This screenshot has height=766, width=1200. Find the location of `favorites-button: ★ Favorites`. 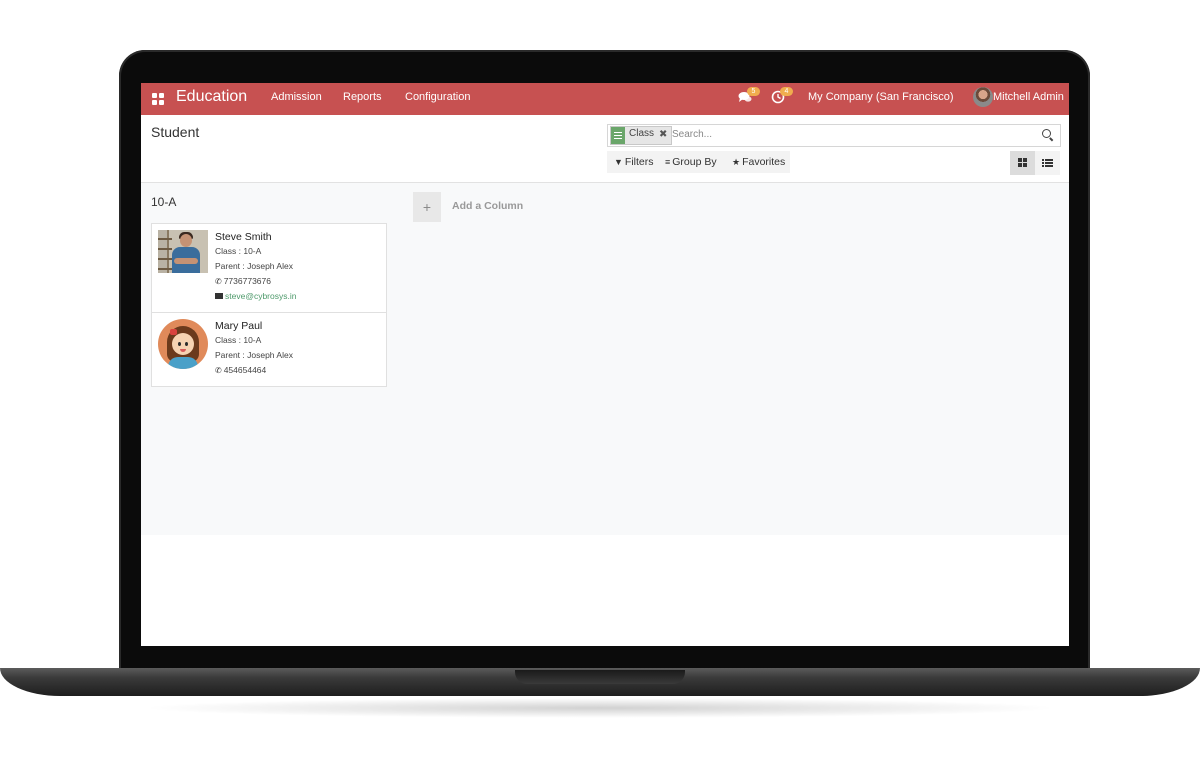

favorites-button: ★ Favorites is located at coordinates (758, 162).